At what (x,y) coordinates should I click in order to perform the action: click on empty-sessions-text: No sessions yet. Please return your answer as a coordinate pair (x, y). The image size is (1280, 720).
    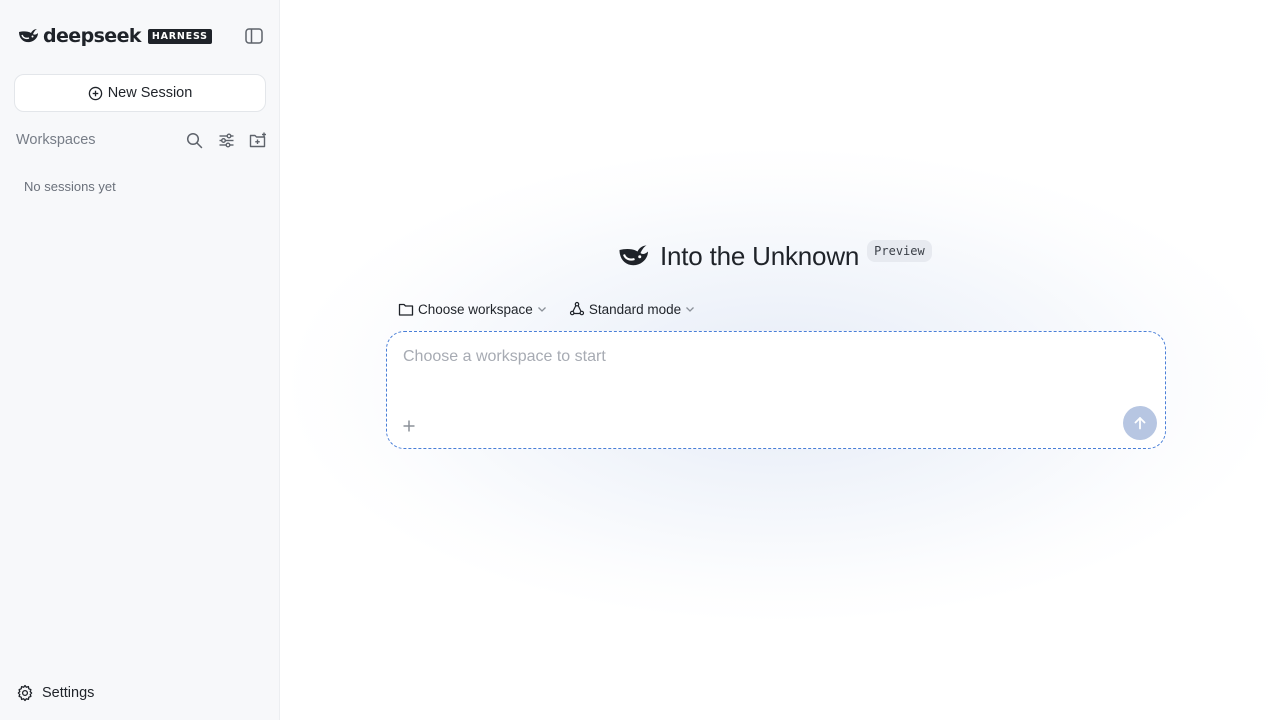
    Looking at the image, I should click on (70, 186).